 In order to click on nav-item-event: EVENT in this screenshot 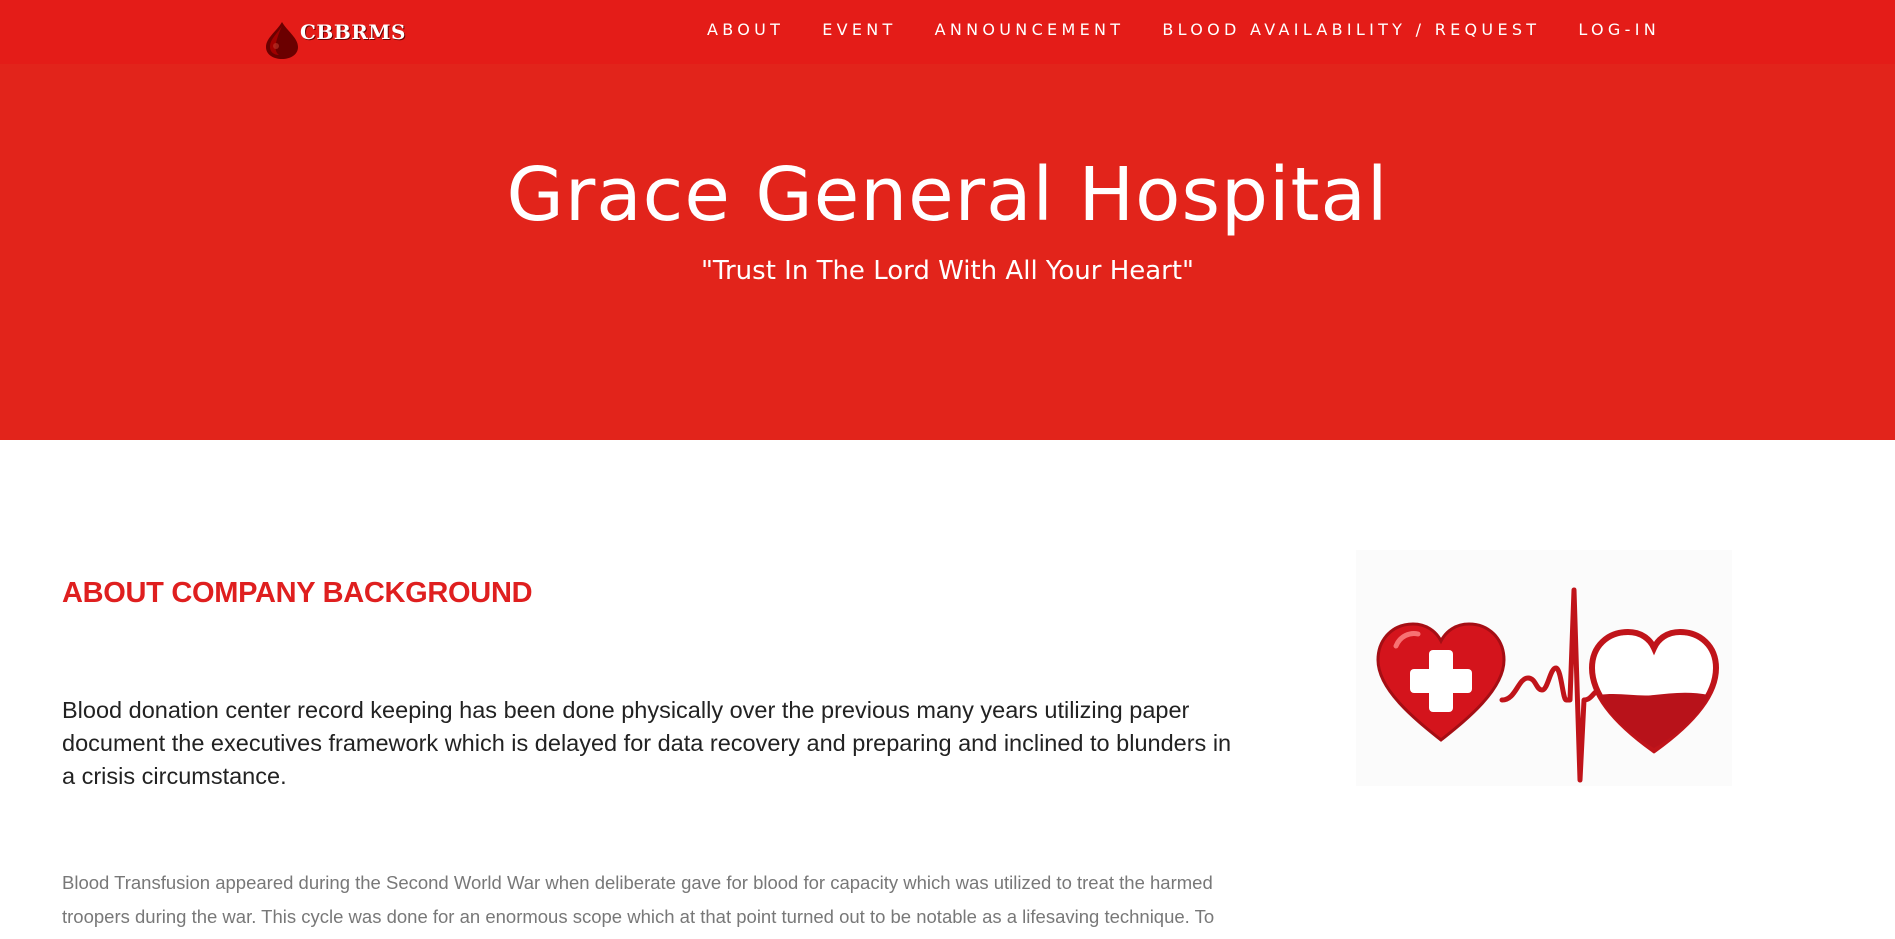, I will do `click(859, 29)`.